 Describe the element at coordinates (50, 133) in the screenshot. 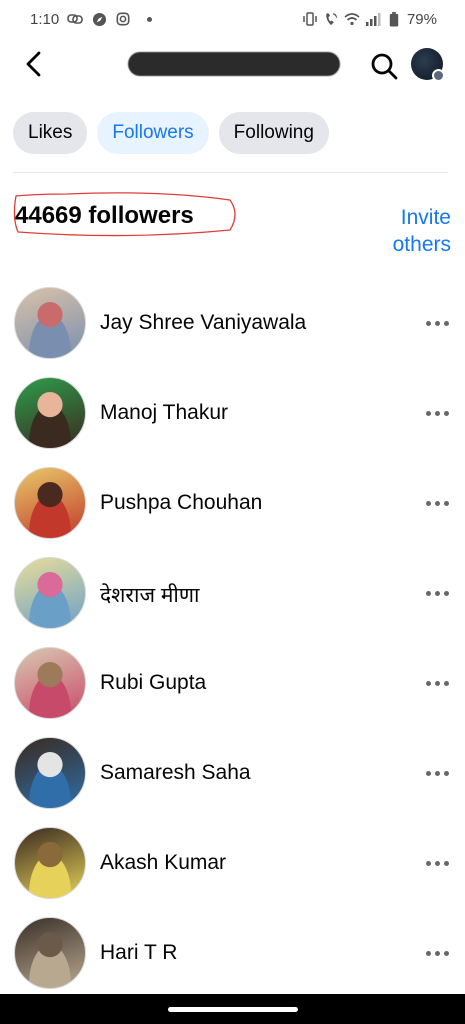

I see `tab-likes: Likes` at that location.